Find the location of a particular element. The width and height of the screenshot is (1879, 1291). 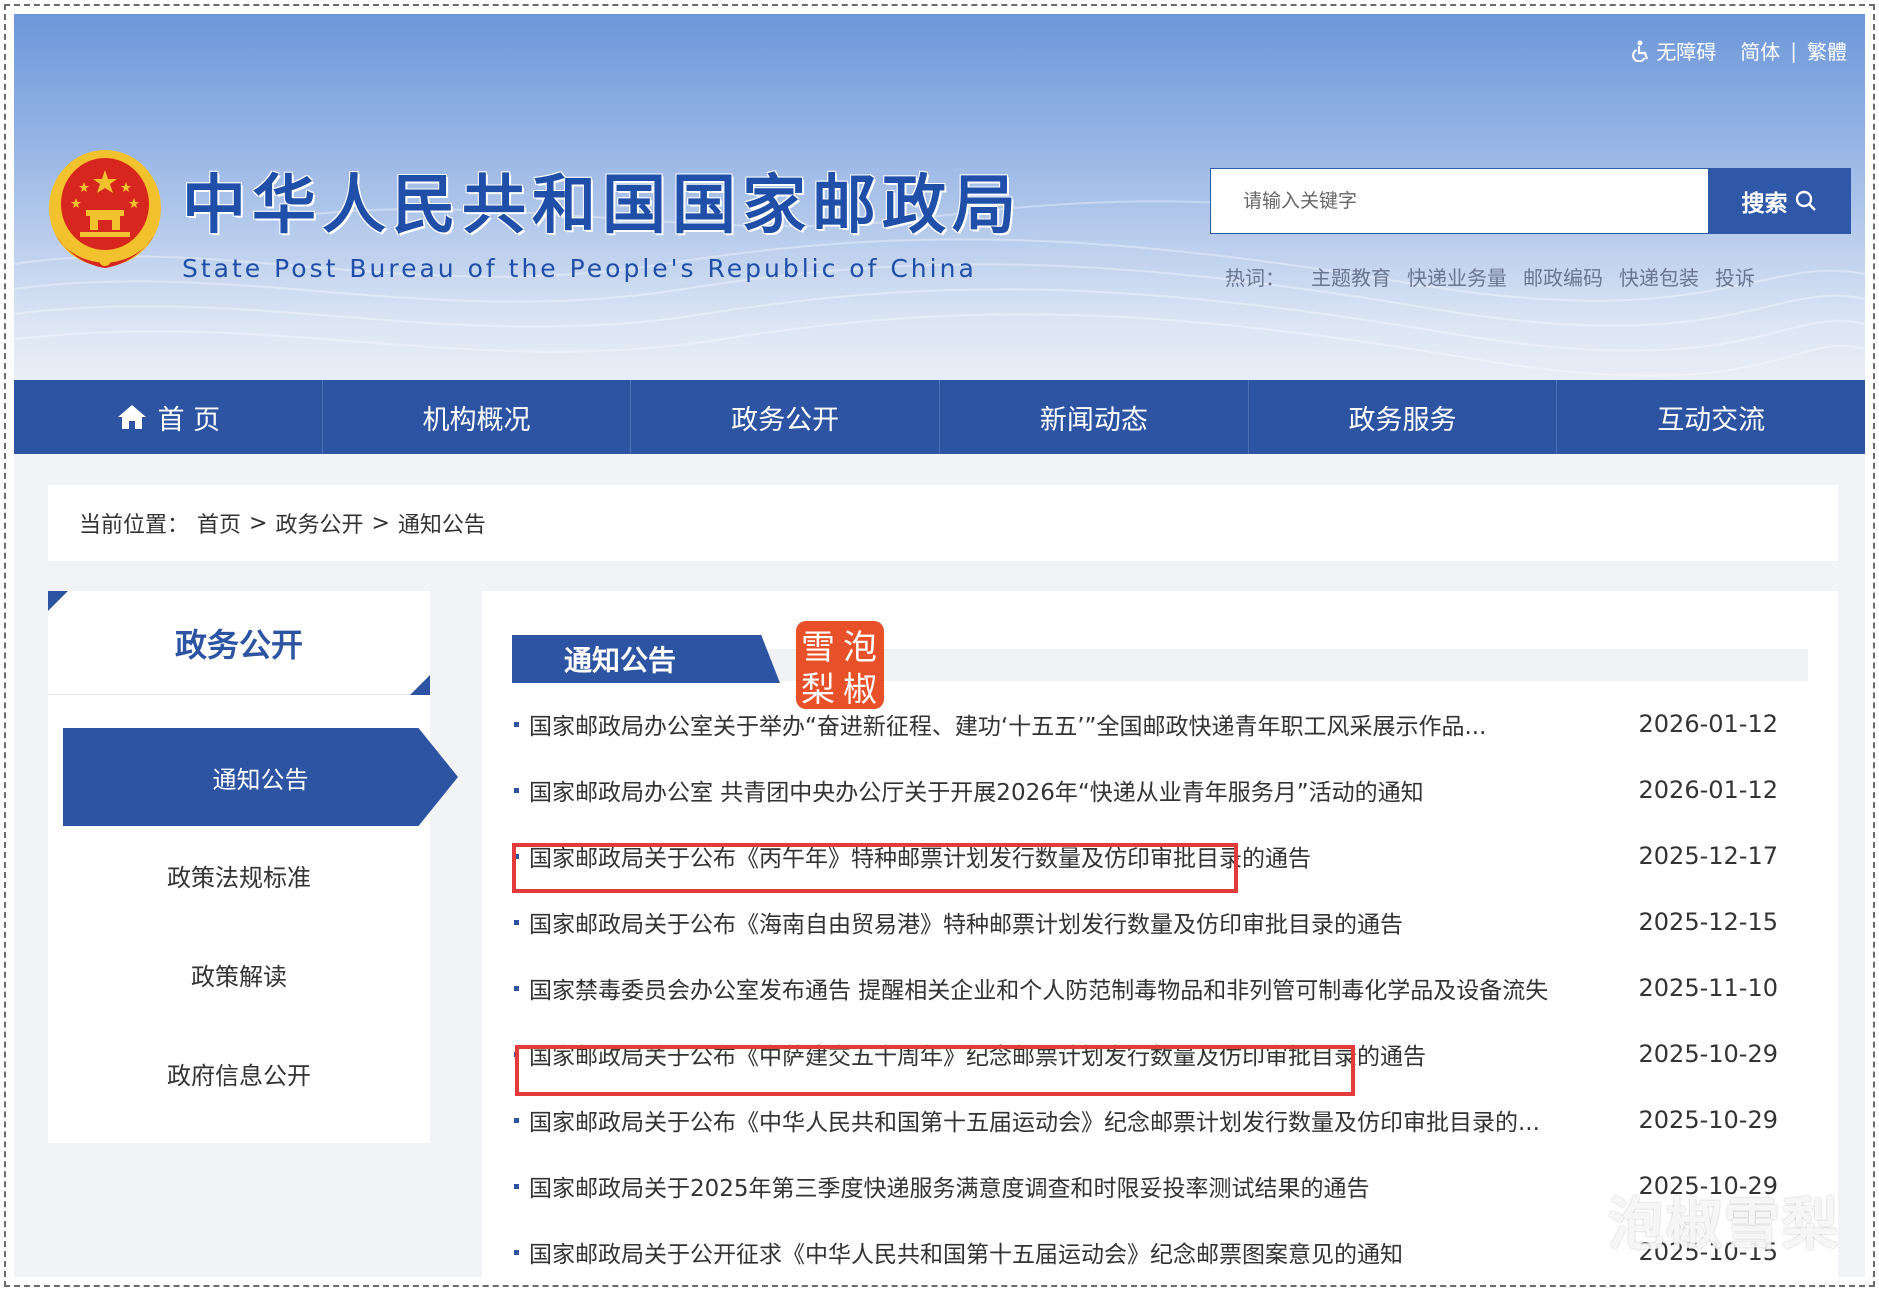

breadcrumb-label: 当前位置： is located at coordinates (134, 525).